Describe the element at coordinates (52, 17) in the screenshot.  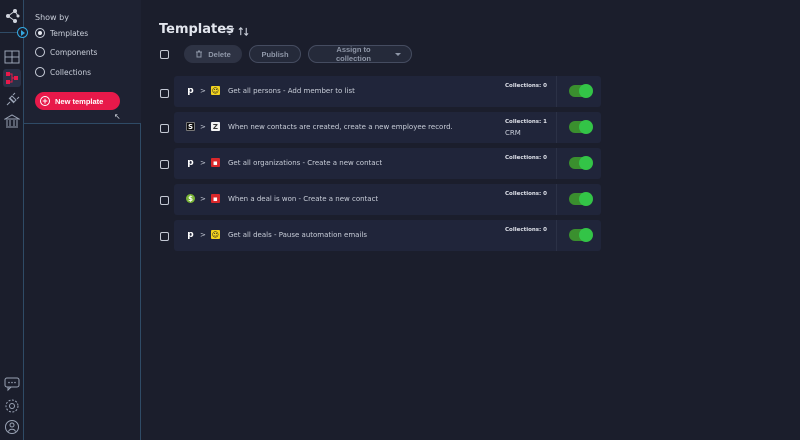
I see `show-by-label: Show by` at that location.